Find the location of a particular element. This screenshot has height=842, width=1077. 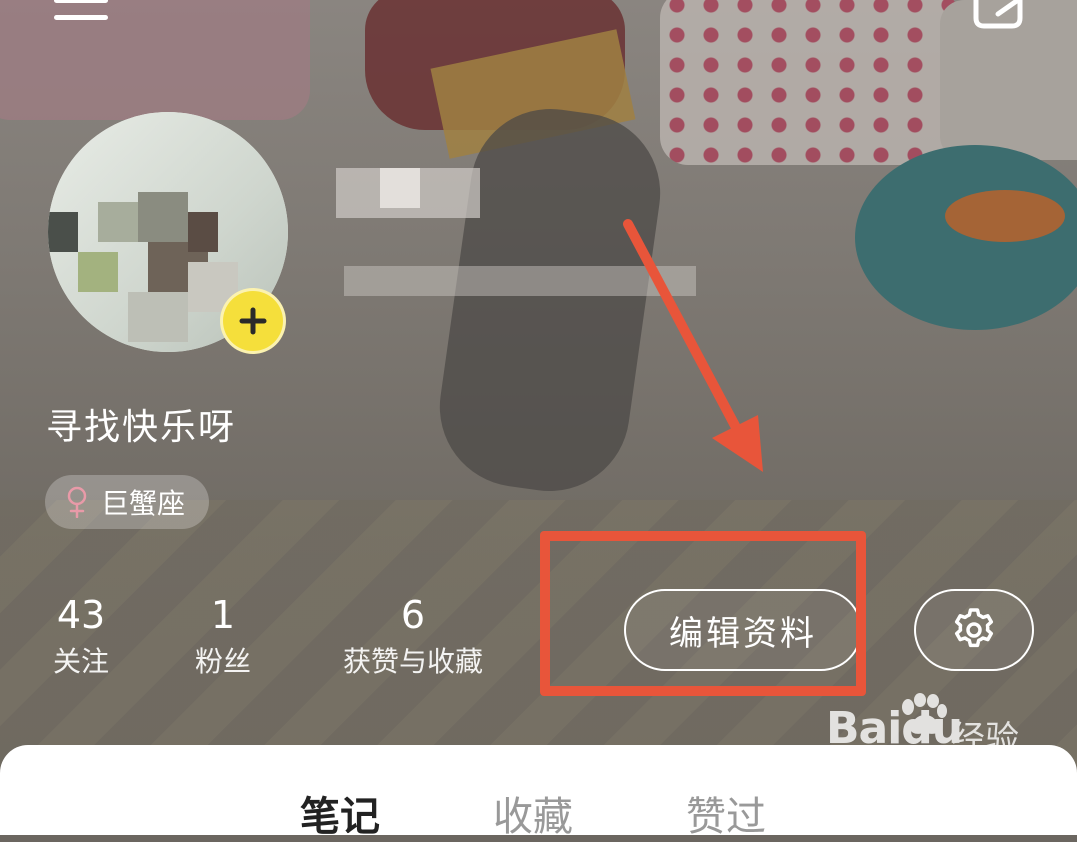

stat-followers: 1 粉丝 is located at coordinates (223, 637).